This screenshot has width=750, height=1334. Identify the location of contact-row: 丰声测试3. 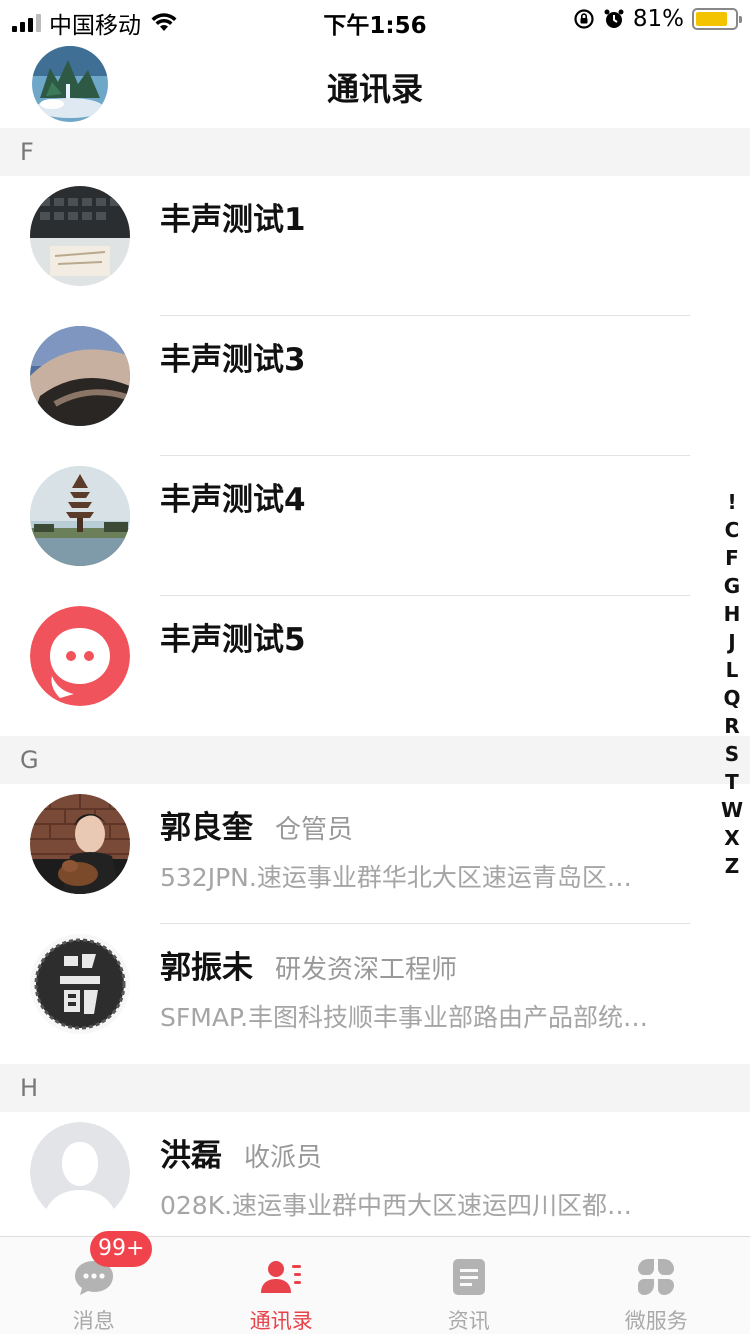
(375, 386).